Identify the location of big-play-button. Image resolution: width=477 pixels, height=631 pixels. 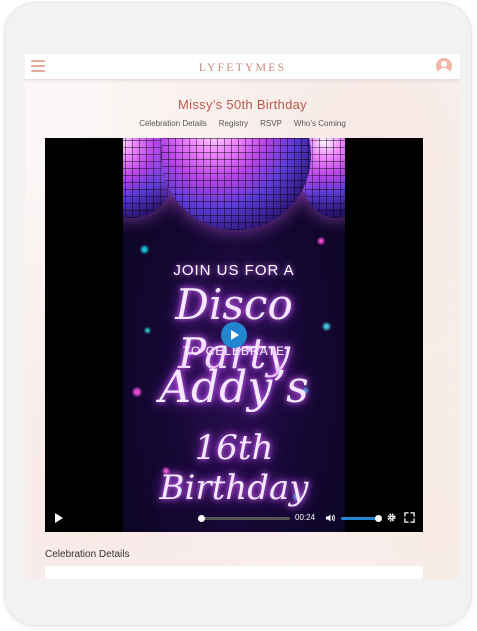
(234, 335).